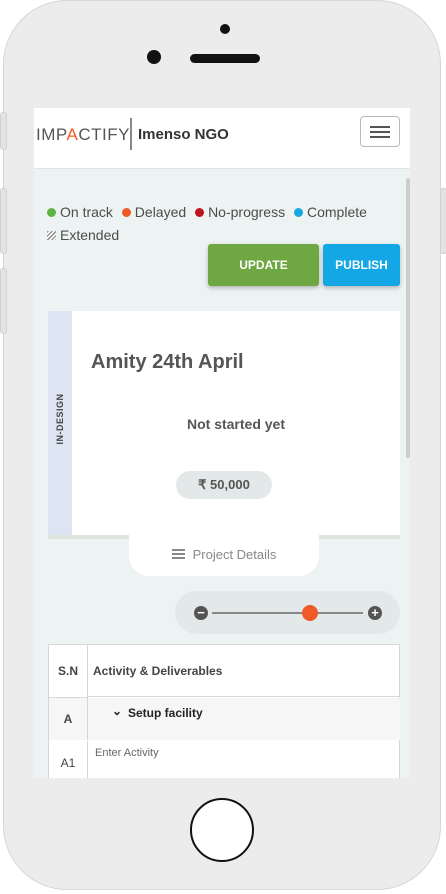  What do you see at coordinates (224, 485) in the screenshot?
I see `project-budget-badge: ₹ 50,000` at bounding box center [224, 485].